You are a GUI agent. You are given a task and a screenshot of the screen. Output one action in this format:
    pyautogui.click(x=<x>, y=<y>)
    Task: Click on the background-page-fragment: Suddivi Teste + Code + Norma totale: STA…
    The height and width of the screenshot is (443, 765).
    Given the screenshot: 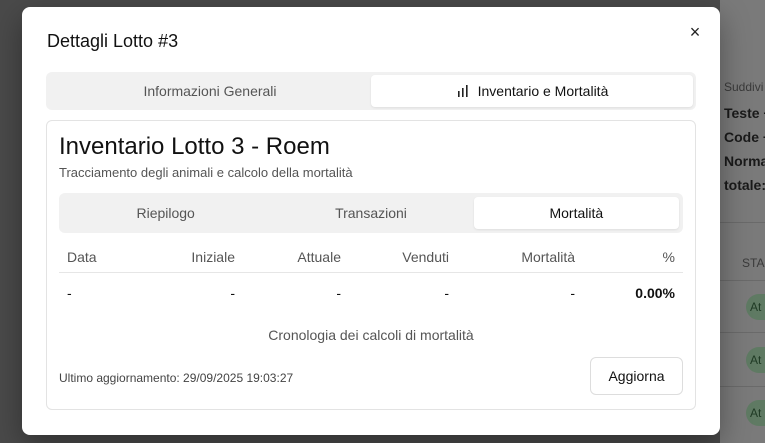 What is the action you would take?
    pyautogui.click(x=742, y=221)
    